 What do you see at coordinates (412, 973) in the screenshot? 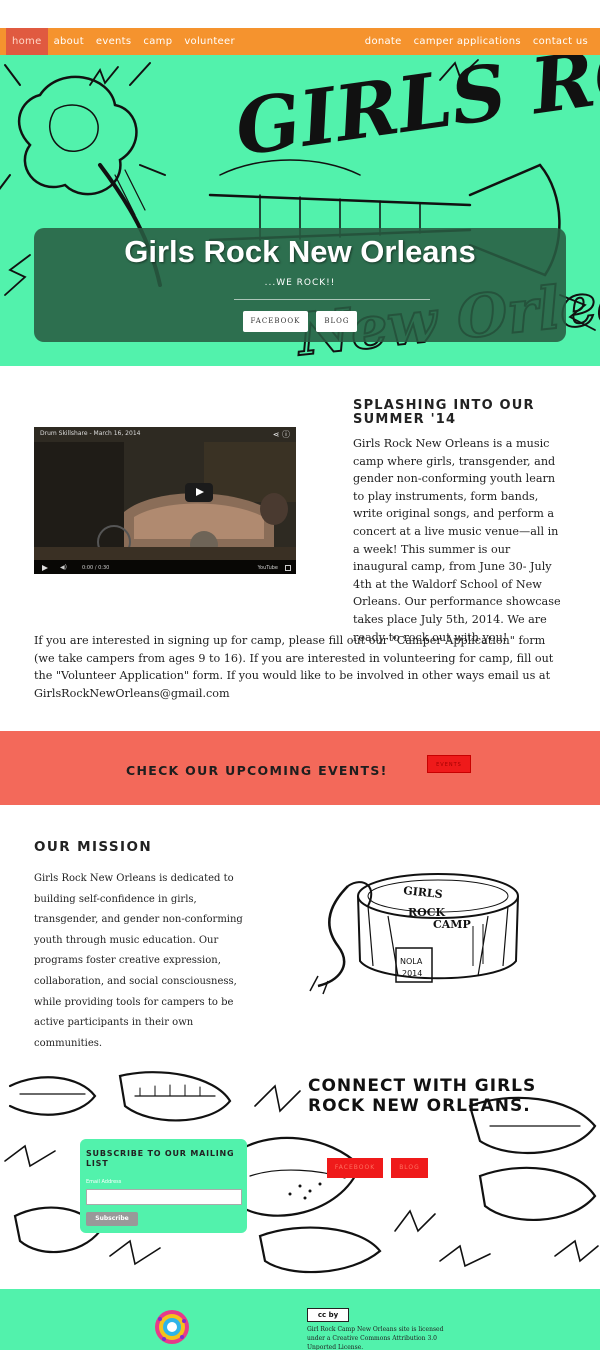
I see `drum-label-year: 2014` at bounding box center [412, 973].